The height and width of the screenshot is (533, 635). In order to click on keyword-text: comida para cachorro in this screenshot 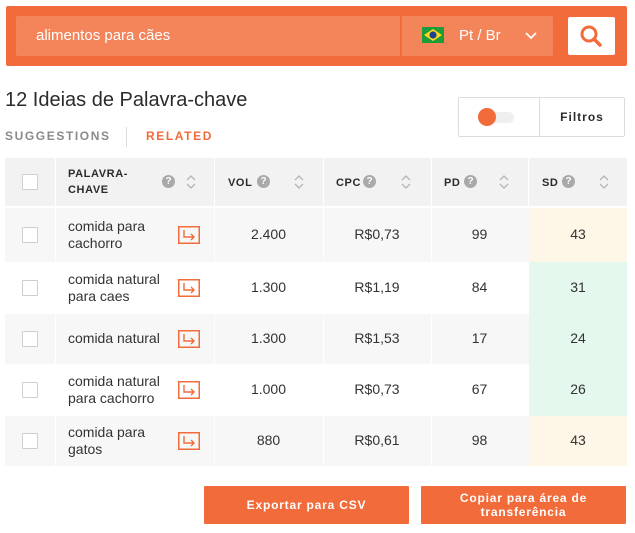, I will do `click(123, 235)`.